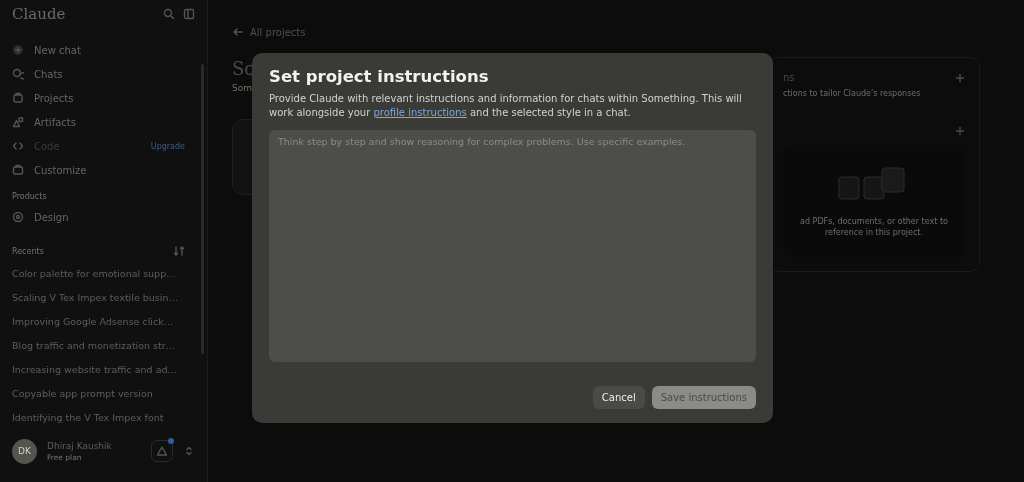 The width and height of the screenshot is (1024, 482). Describe the element at coordinates (616, 32) in the screenshot. I see `back-link: All projects` at that location.